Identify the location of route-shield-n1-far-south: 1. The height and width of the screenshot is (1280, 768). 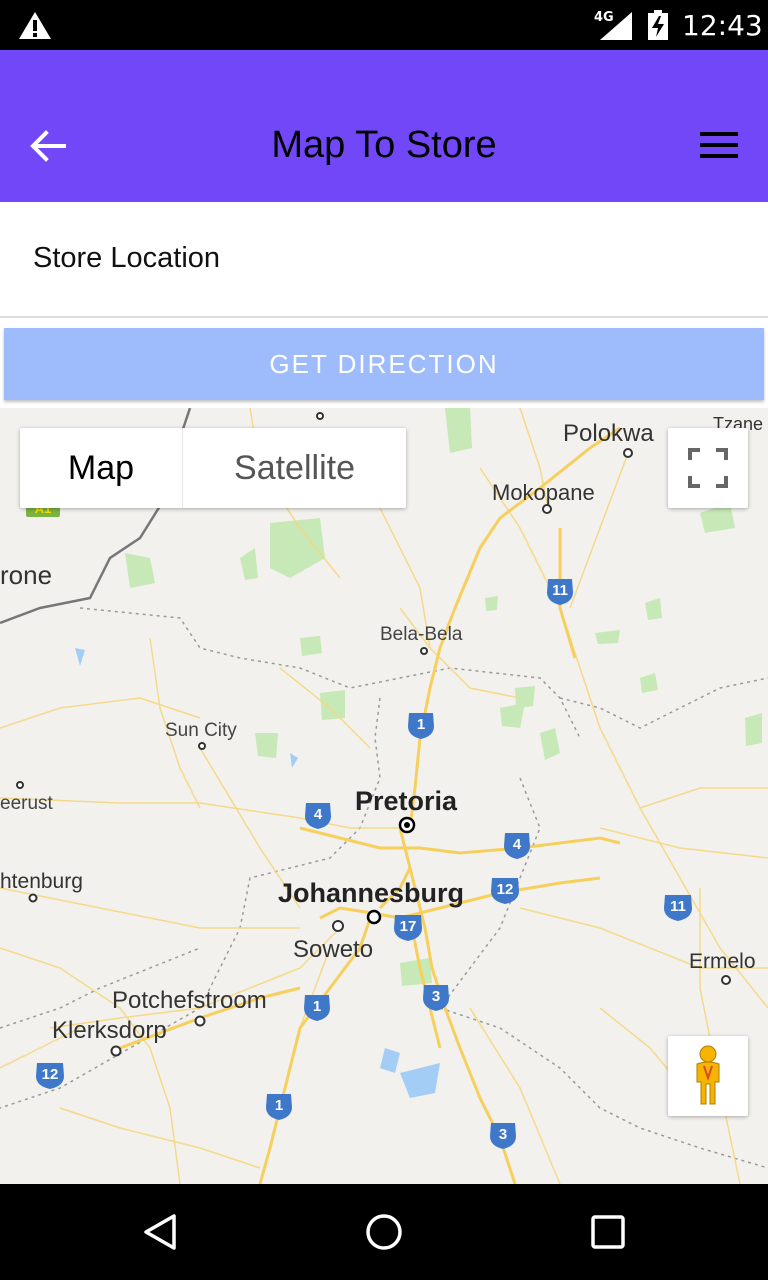
(279, 1107).